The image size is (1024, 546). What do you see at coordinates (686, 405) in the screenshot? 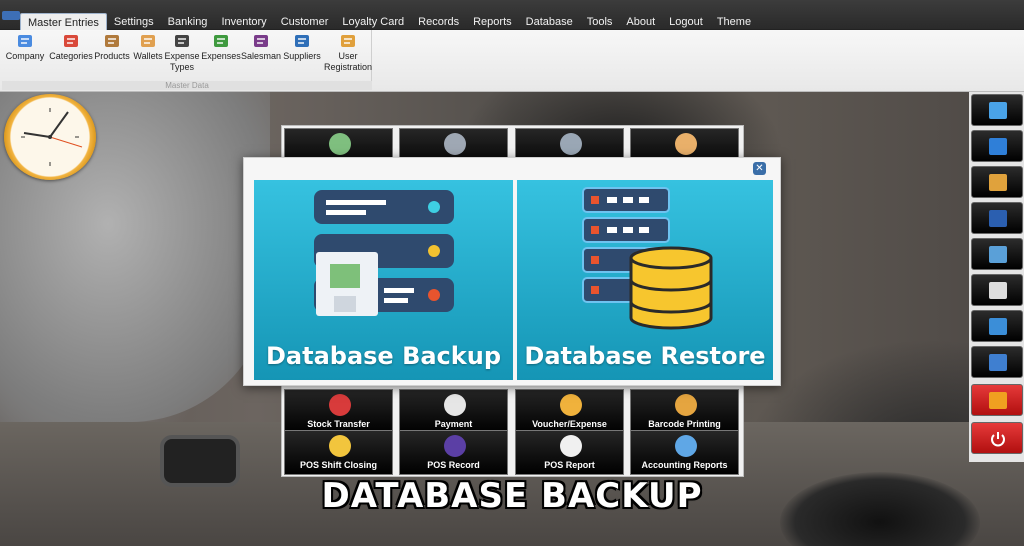
I see `barcode-icon` at bounding box center [686, 405].